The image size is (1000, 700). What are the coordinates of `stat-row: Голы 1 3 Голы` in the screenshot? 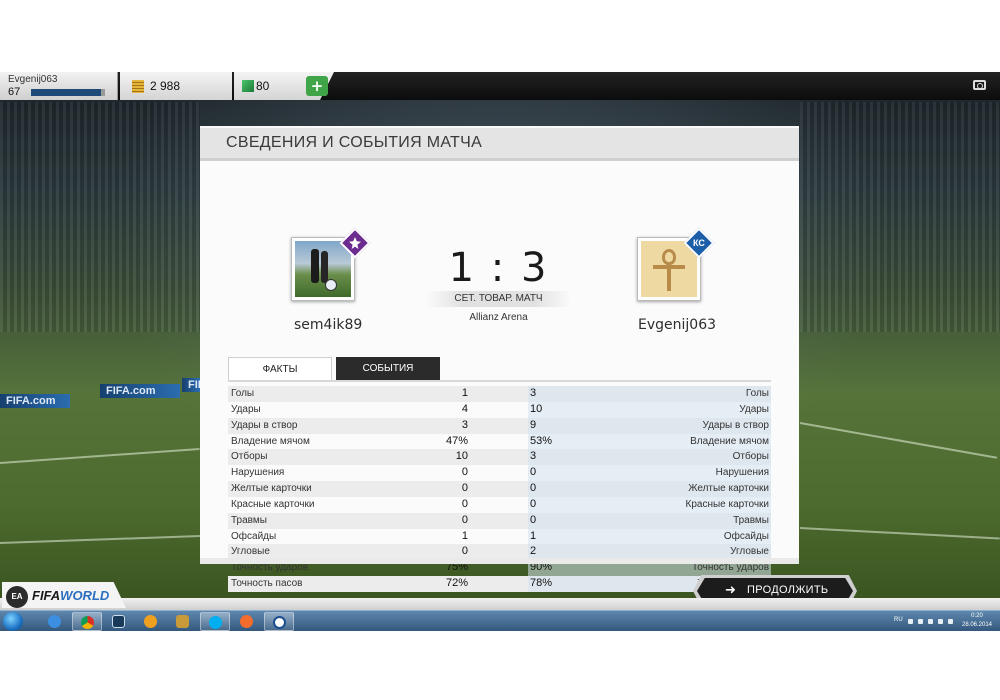 It's located at (499, 394).